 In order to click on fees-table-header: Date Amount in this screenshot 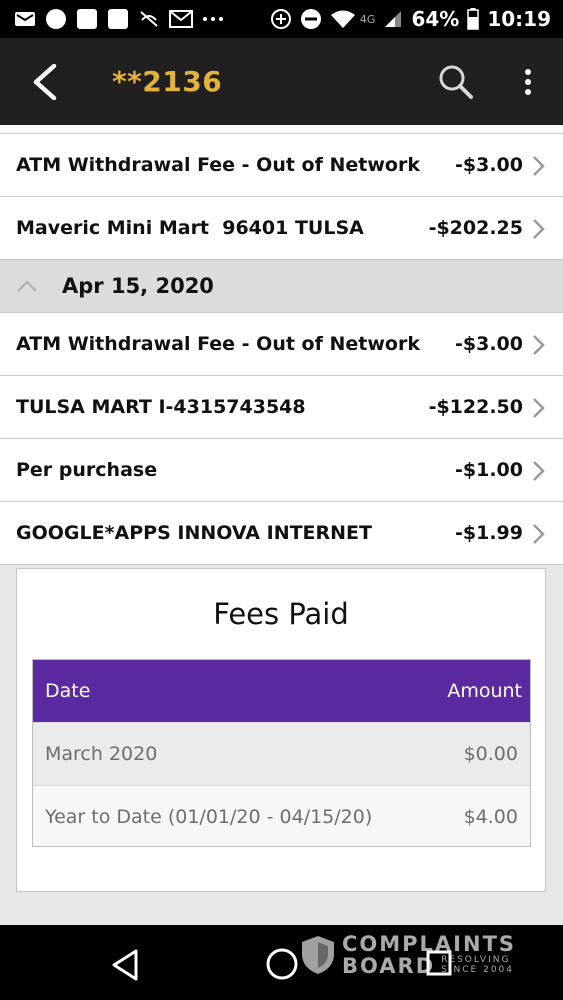, I will do `click(281, 691)`.